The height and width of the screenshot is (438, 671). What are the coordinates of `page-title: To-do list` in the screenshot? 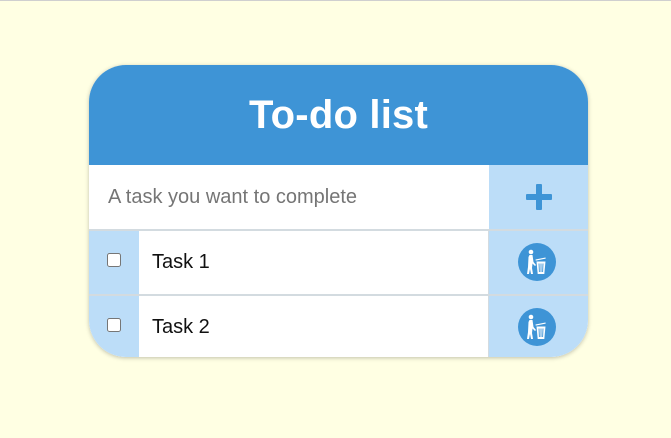 It's located at (338, 114).